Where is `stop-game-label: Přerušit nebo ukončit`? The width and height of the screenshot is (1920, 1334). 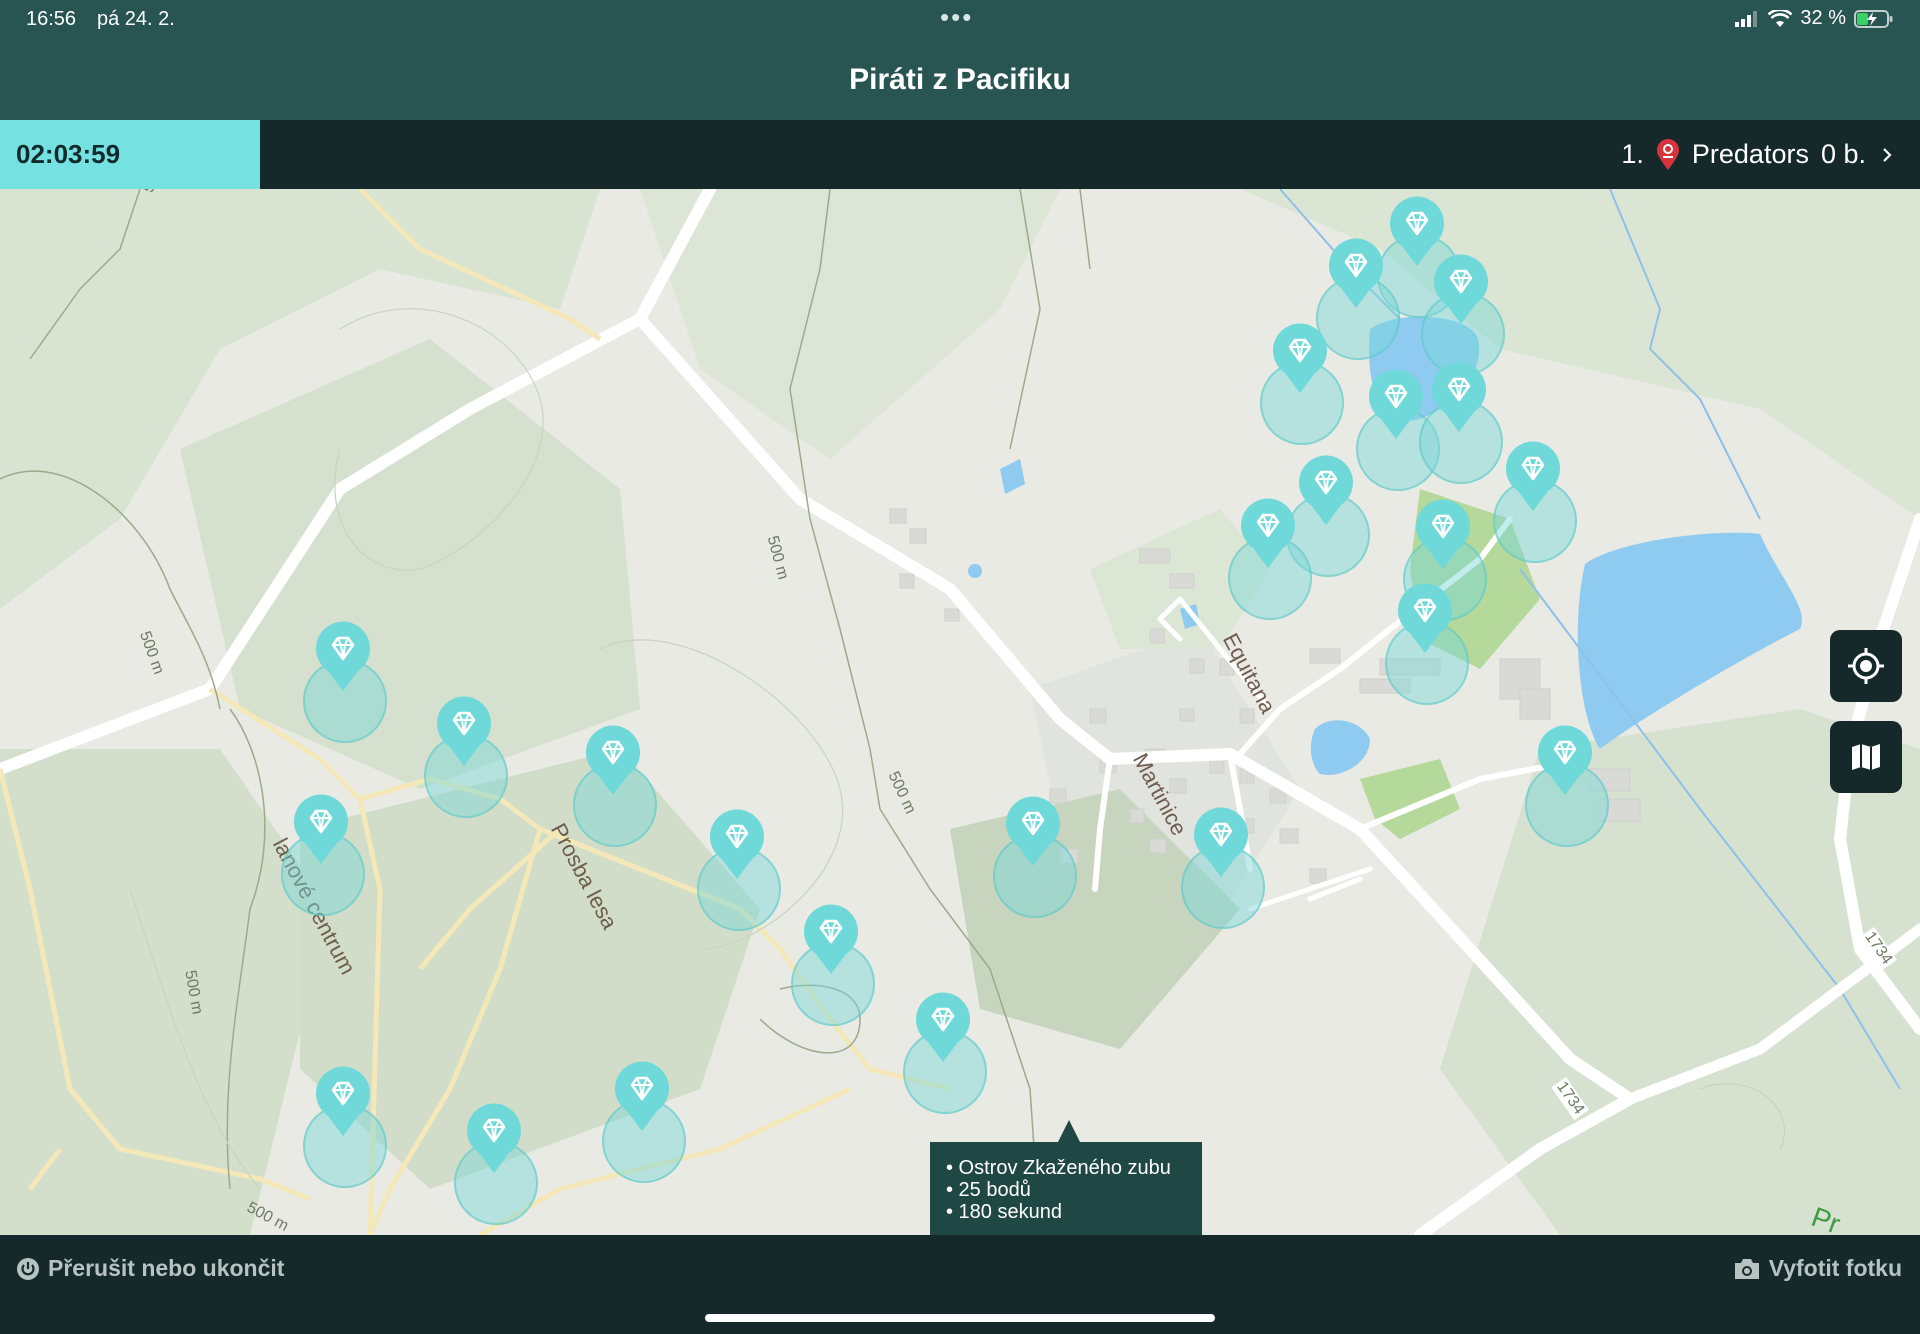
stop-game-label: Přerušit nebo ukončit is located at coordinates (166, 1268).